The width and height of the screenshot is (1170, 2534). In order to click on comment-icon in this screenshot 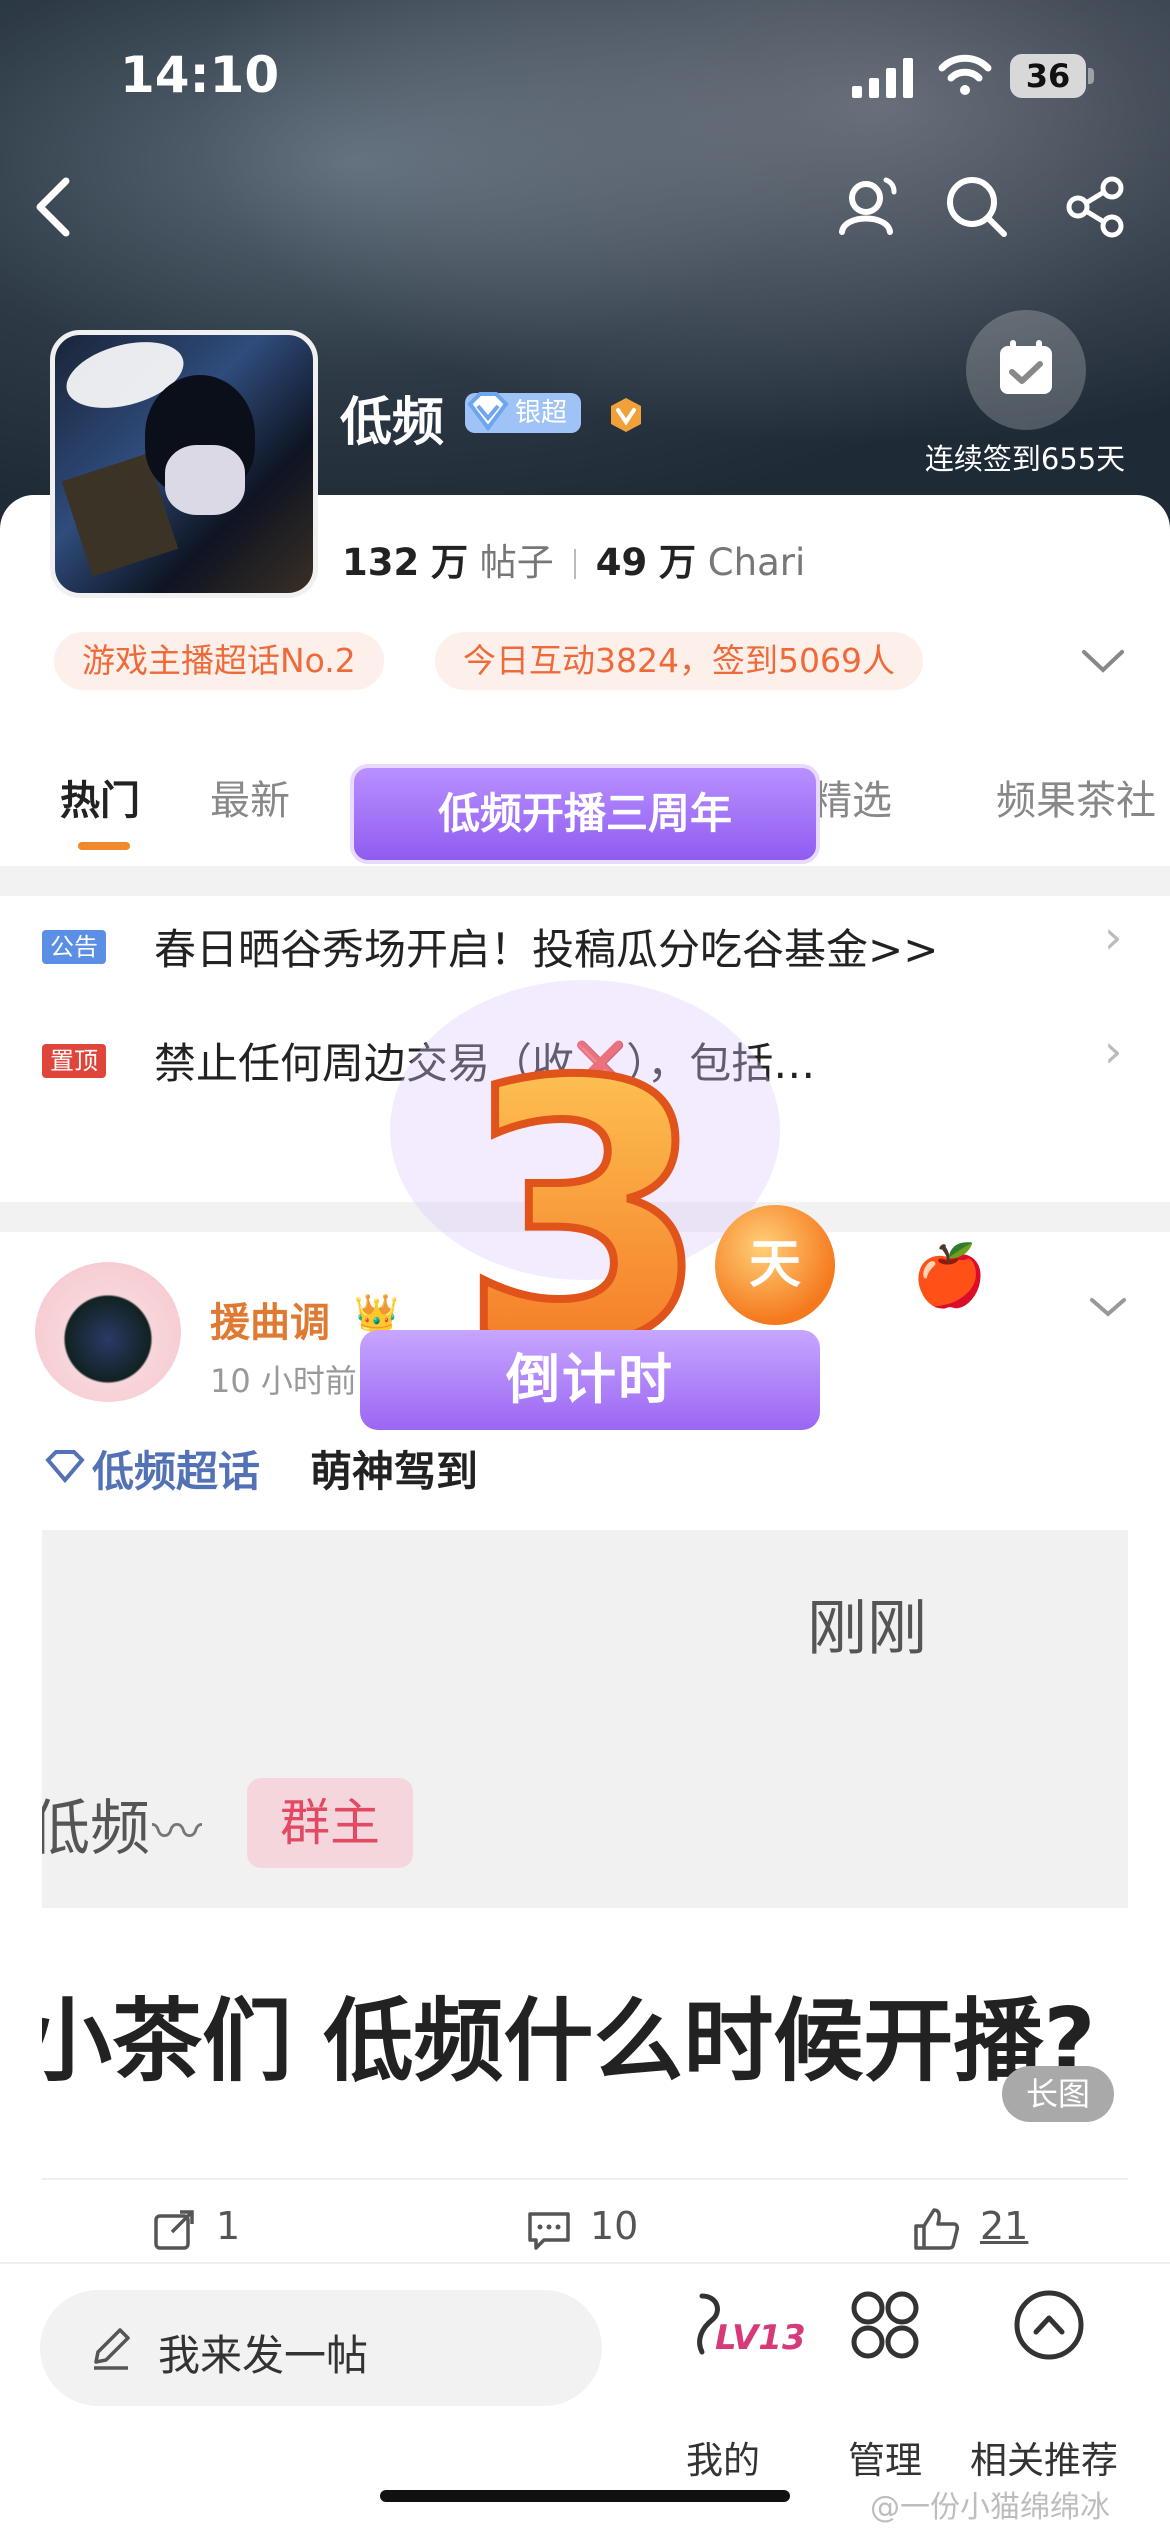, I will do `click(549, 2231)`.